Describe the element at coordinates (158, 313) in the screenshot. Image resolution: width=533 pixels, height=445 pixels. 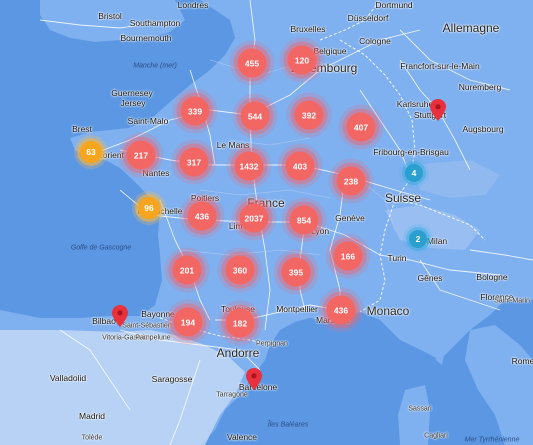
I see `label-bayonne: Bayonne` at that location.